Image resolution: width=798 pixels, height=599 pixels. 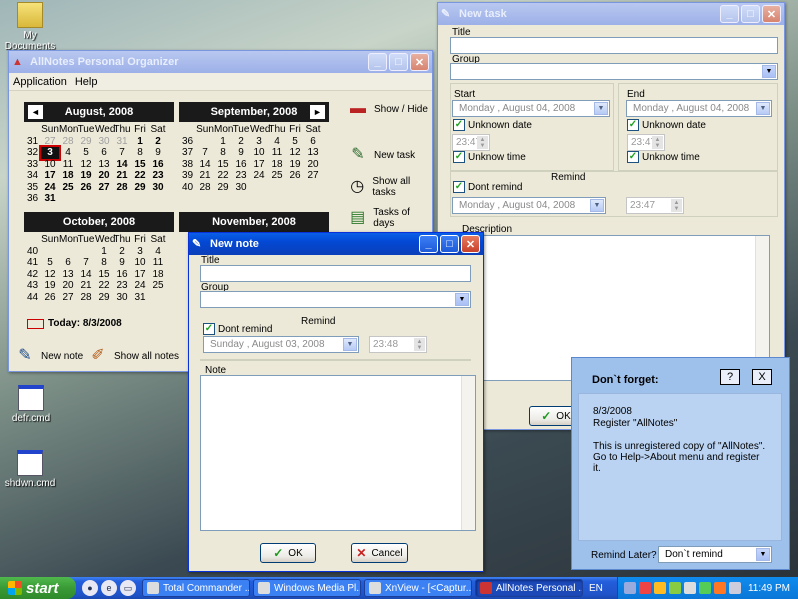 I want to click on end-unknown-time-checkbox: ✓ Unknow time, so click(x=663, y=157).